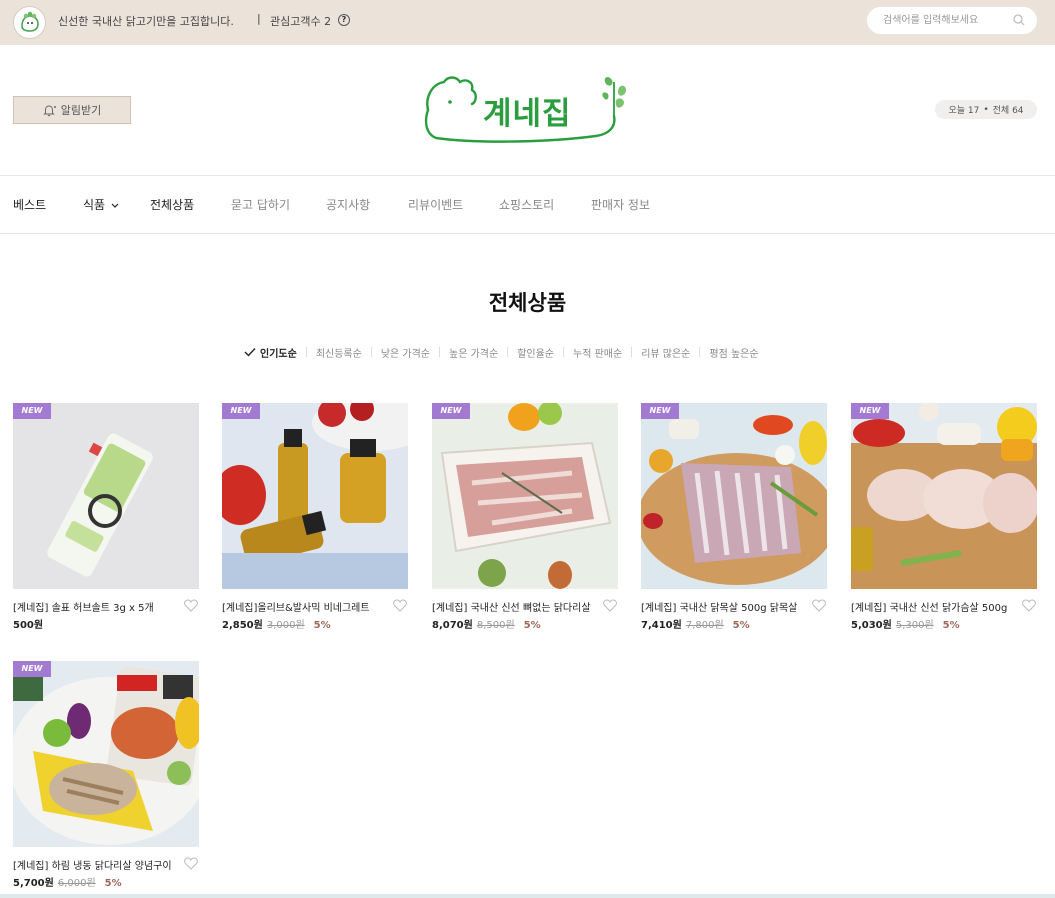 The image size is (1055, 898). I want to click on notify-label: 알림받기, so click(81, 110).